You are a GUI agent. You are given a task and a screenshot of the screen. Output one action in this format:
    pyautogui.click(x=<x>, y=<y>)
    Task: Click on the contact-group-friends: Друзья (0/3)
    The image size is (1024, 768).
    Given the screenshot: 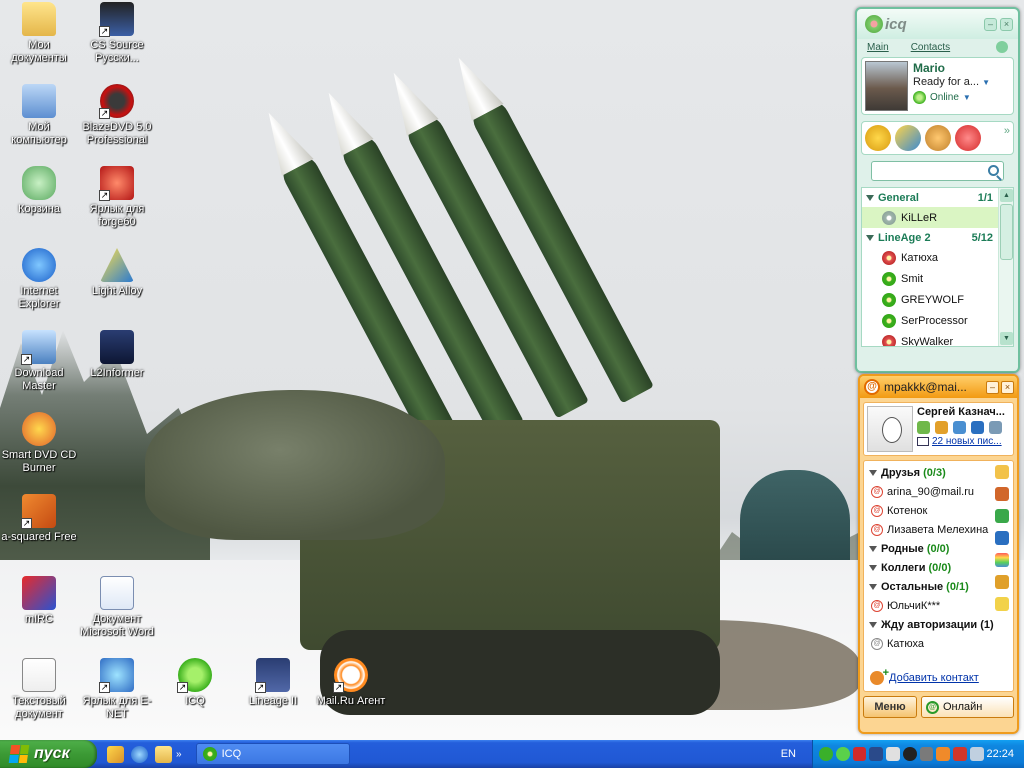 What is the action you would take?
    pyautogui.click(x=938, y=472)
    